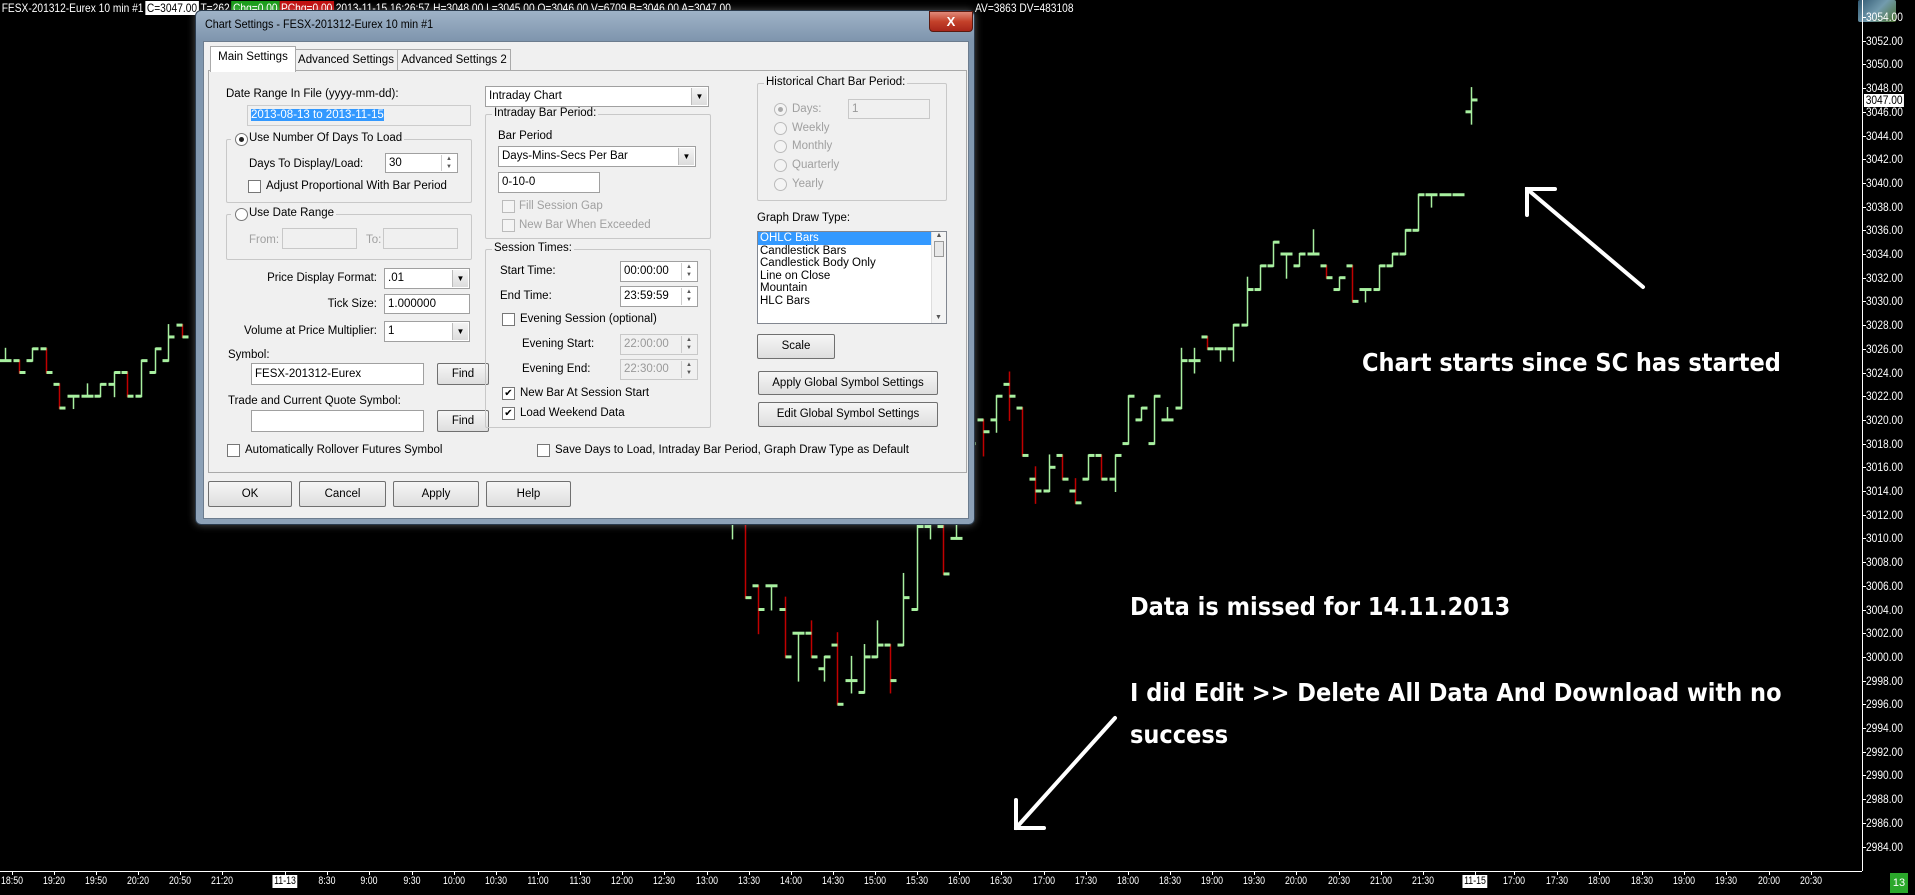 This screenshot has height=895, width=1915. What do you see at coordinates (421, 163) in the screenshot?
I see `days-input: 30 ▲ ▼` at bounding box center [421, 163].